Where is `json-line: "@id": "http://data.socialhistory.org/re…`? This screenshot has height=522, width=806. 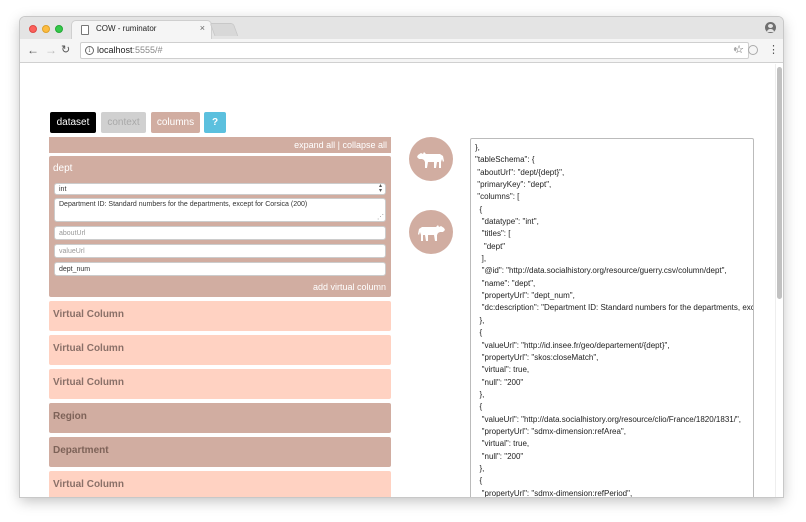
json-line: "@id": "http://data.socialhistory.org/re… is located at coordinates (601, 271).